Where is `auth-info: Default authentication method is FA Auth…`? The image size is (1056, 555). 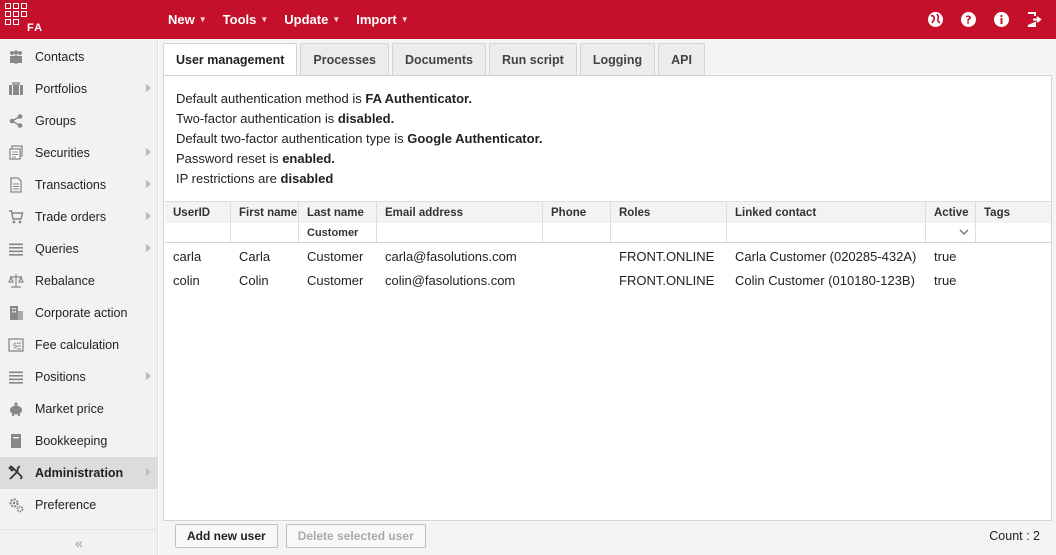
auth-info: Default authentication method is FA Auth… is located at coordinates (359, 139).